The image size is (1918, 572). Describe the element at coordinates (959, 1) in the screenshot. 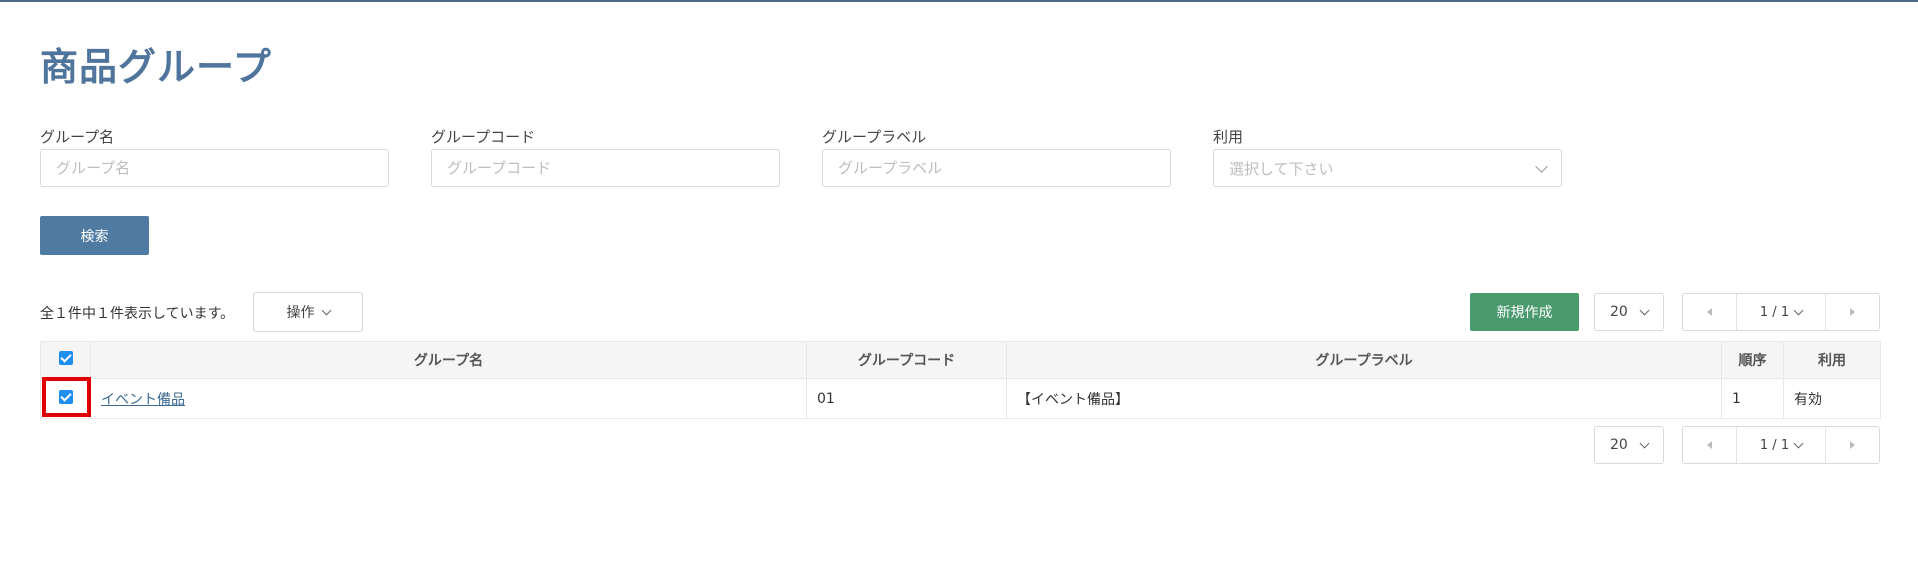

I see `top-border` at that location.